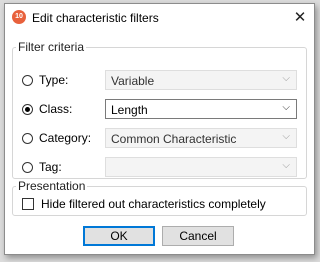 The width and height of the screenshot is (320, 262). Describe the element at coordinates (201, 109) in the screenshot. I see `class-select: Length ⌵` at that location.